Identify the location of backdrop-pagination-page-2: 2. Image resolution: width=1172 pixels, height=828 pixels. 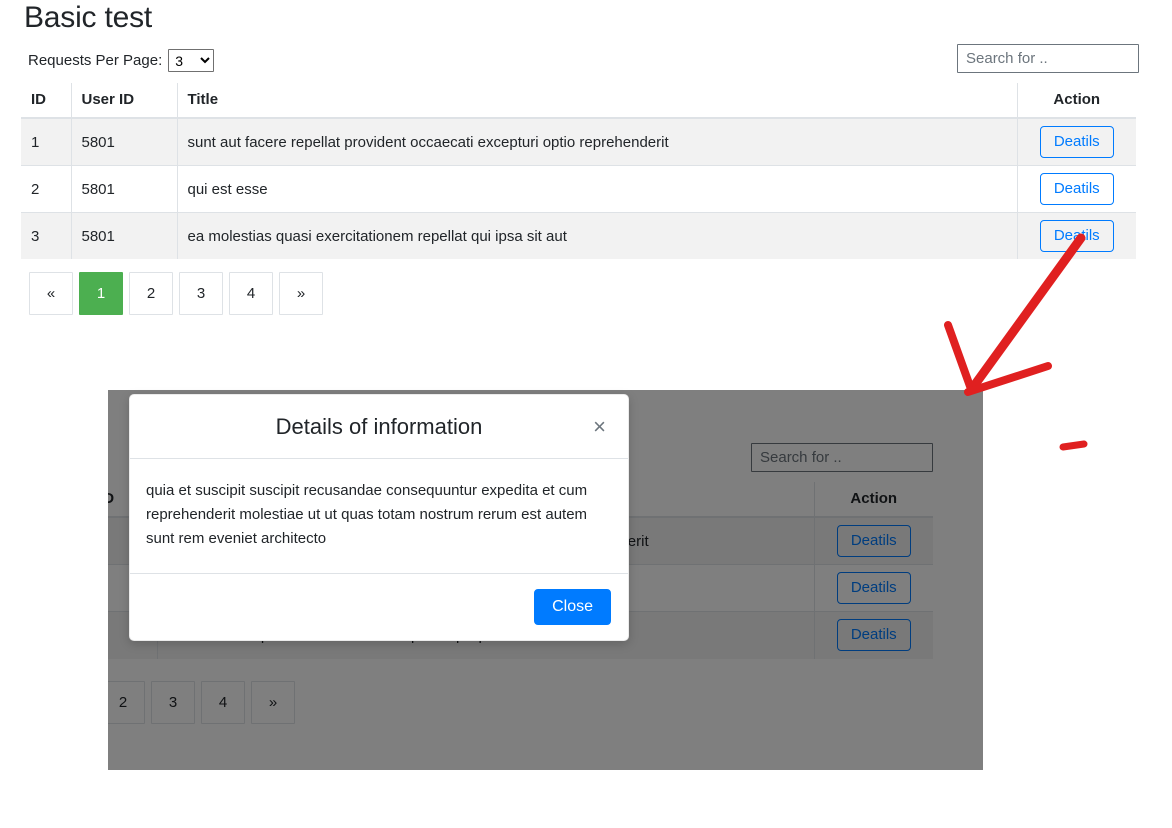
(126, 702).